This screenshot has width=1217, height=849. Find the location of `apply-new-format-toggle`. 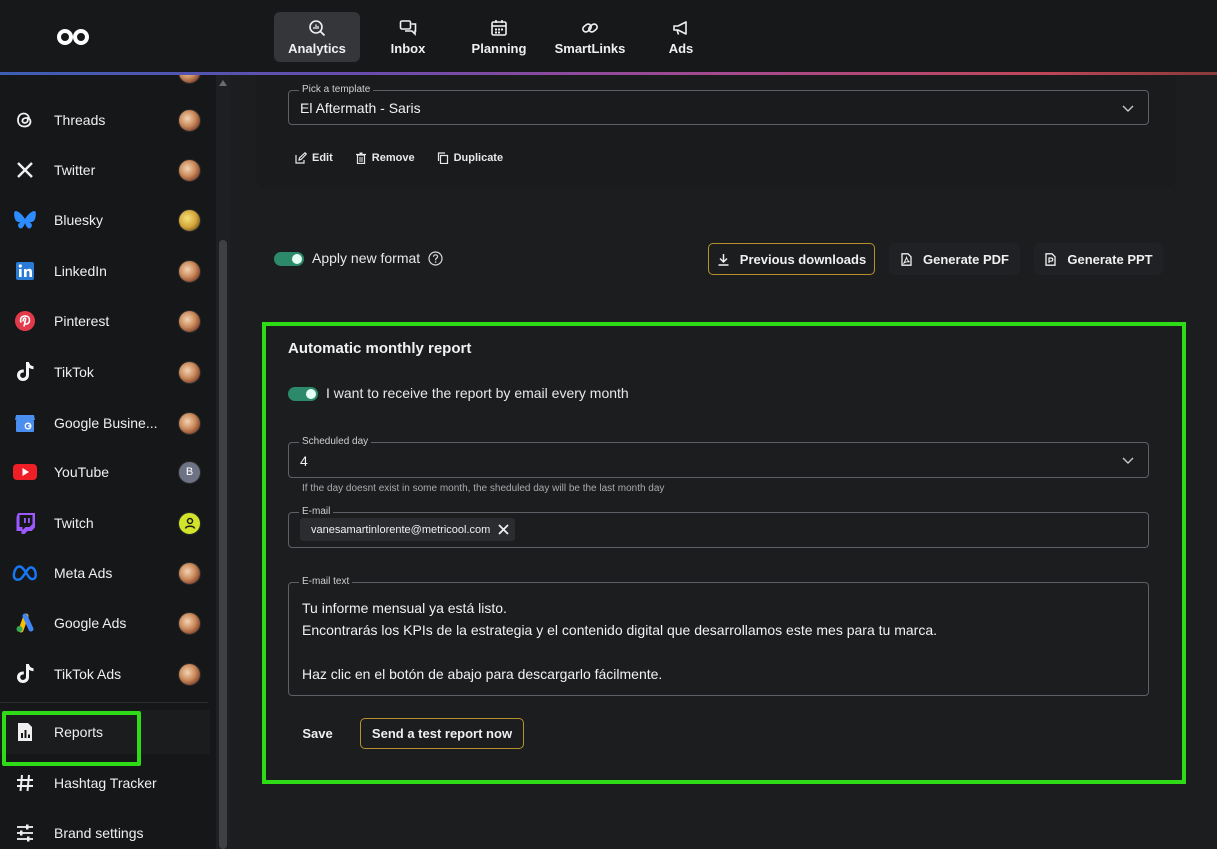

apply-new-format-toggle is located at coordinates (289, 259).